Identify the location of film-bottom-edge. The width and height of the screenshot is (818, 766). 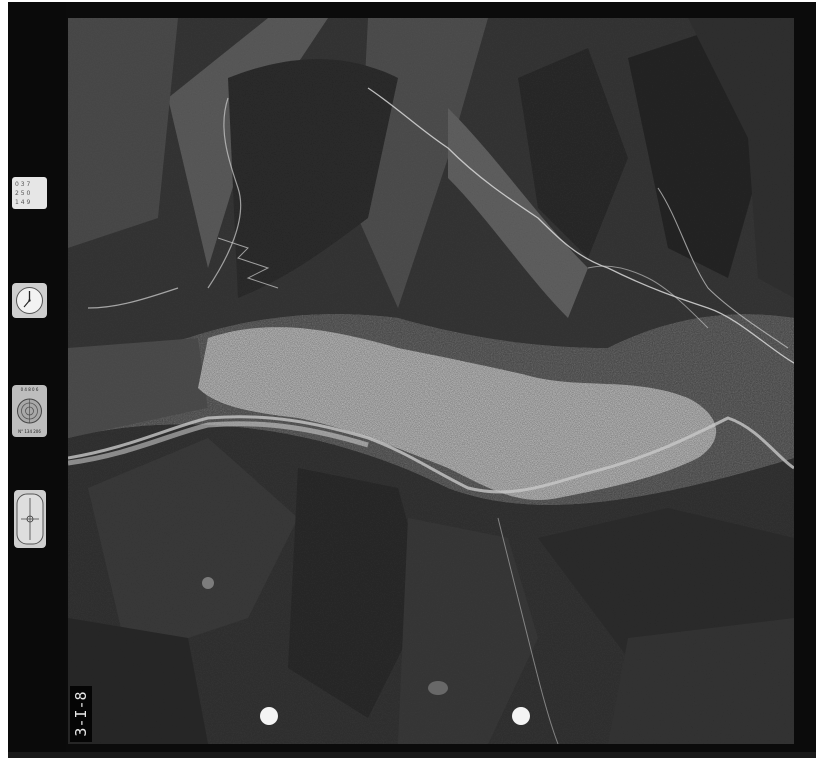
(412, 755).